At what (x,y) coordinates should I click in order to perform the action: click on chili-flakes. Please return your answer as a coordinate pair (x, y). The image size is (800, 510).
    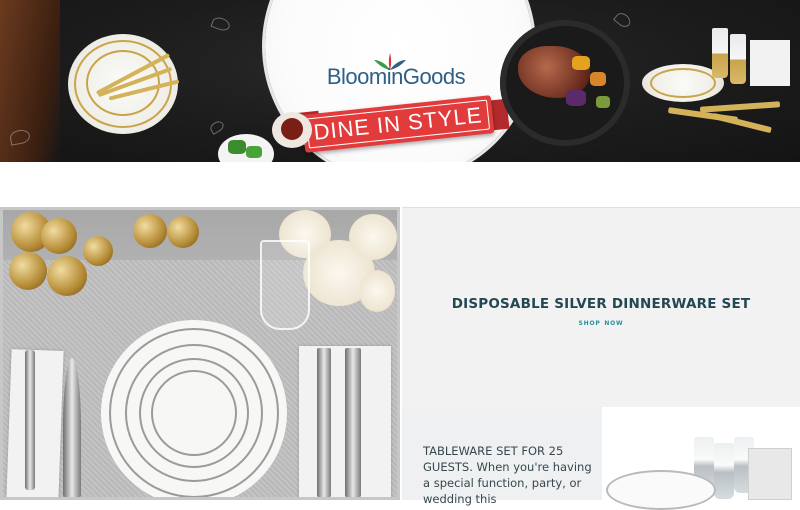
    Looking at the image, I should click on (292, 129).